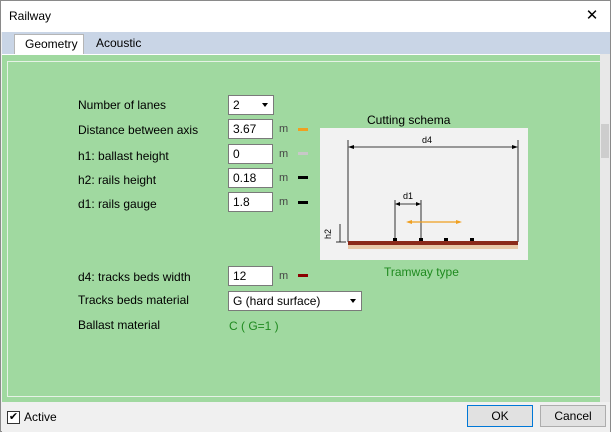 This screenshot has height=432, width=611. Describe the element at coordinates (418, 204) in the screenshot. I see `d1-arrow-right` at that location.